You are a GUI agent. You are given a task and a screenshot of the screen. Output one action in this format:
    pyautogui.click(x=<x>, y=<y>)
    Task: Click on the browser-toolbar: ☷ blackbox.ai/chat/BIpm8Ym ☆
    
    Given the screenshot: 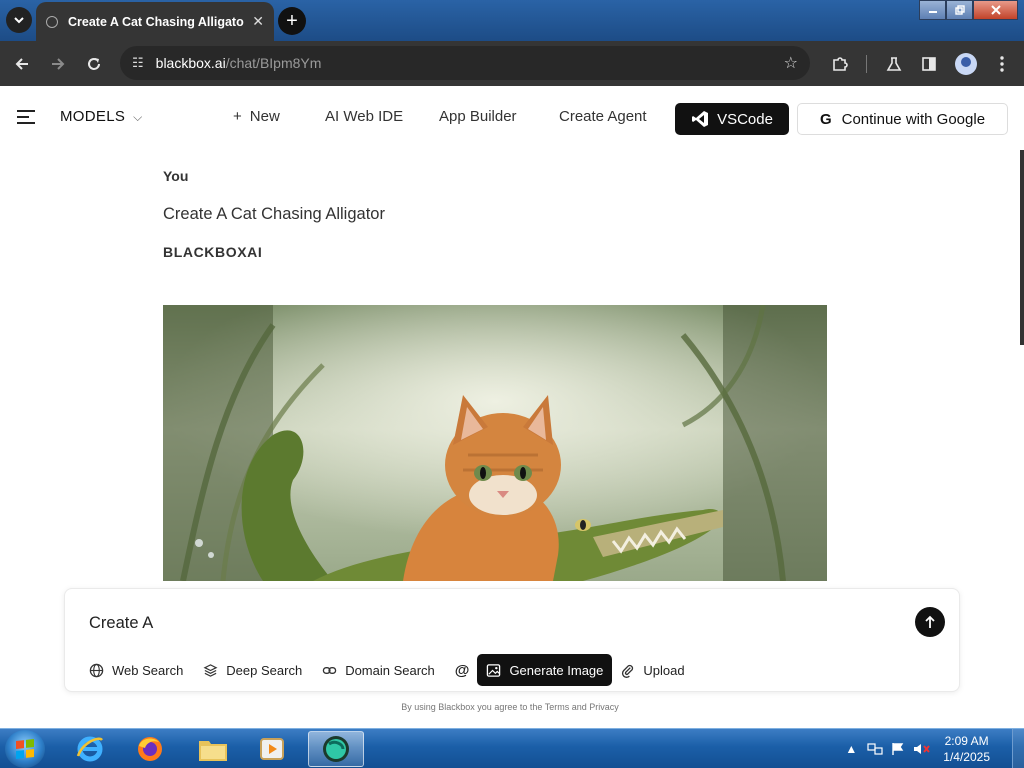 What is the action you would take?
    pyautogui.click(x=512, y=63)
    